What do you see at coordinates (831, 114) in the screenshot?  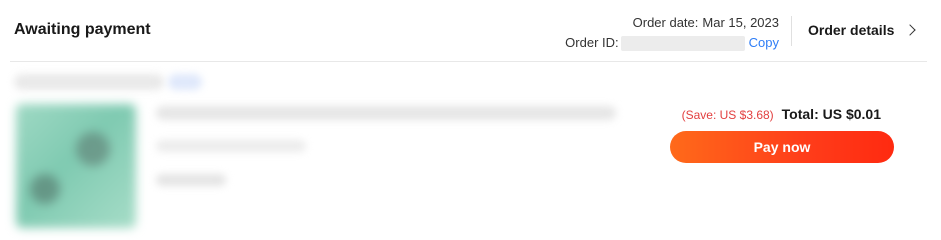 I see `order-total-text: Total: US $0.01` at bounding box center [831, 114].